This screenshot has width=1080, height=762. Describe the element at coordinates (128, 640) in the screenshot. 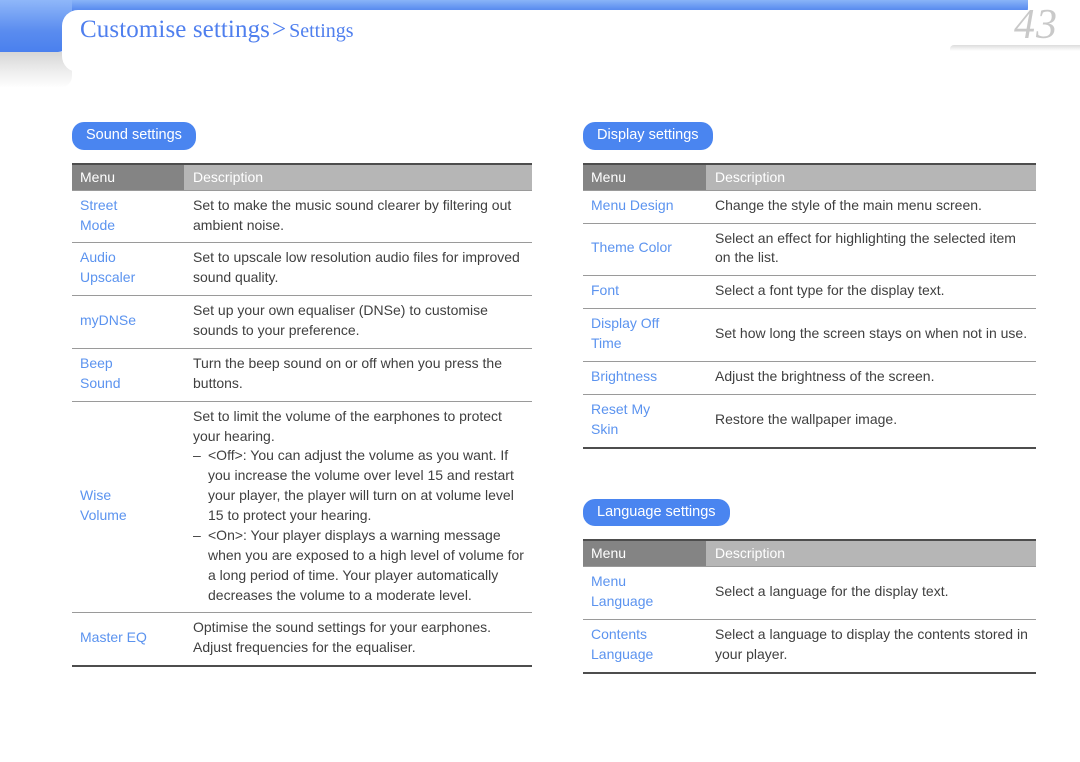

I see `menu-cell: Master EQ` at that location.